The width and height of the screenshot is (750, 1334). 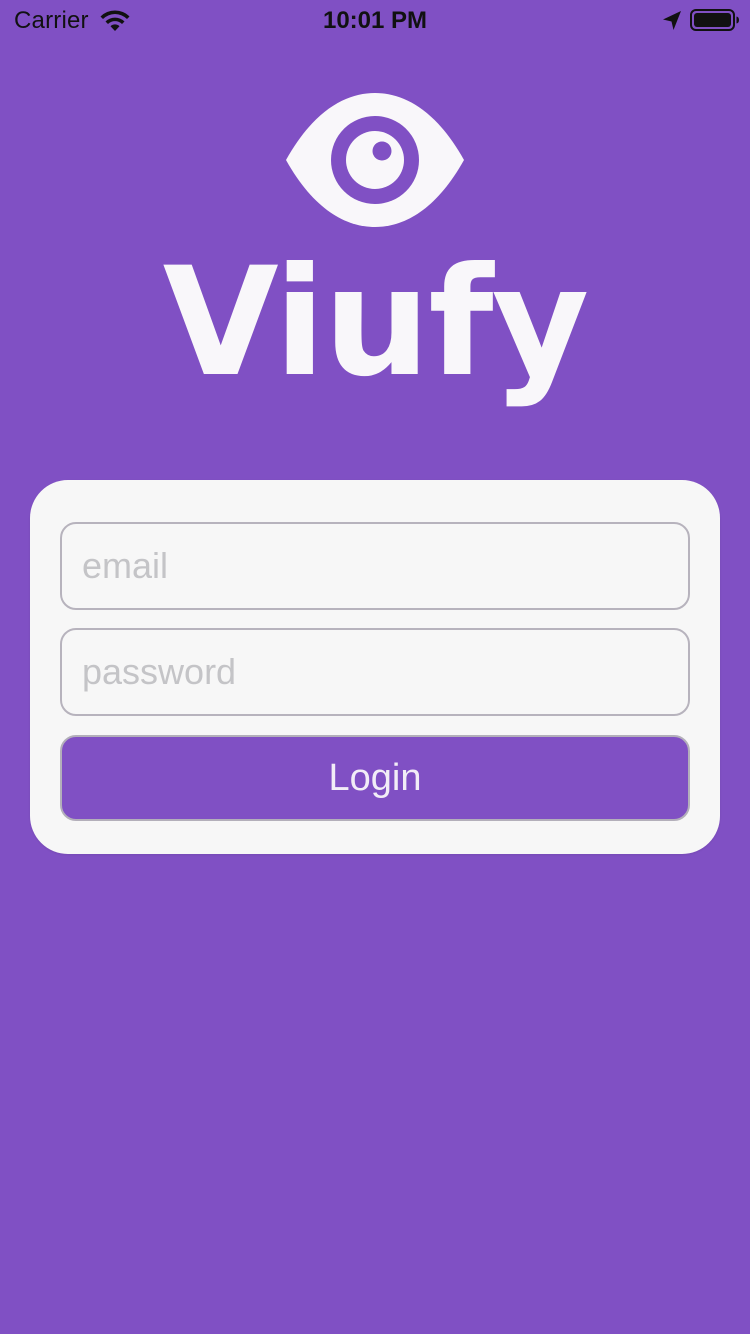 I want to click on password-input, so click(x=375, y=672).